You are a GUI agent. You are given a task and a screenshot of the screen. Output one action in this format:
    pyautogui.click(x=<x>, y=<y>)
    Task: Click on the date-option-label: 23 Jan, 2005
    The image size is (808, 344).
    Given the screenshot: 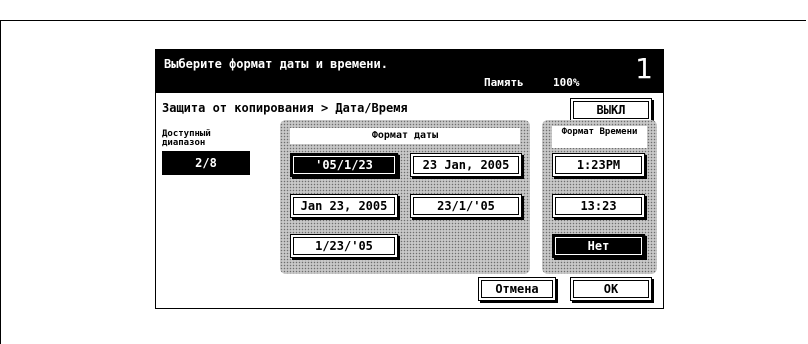 What is the action you would take?
    pyautogui.click(x=466, y=165)
    